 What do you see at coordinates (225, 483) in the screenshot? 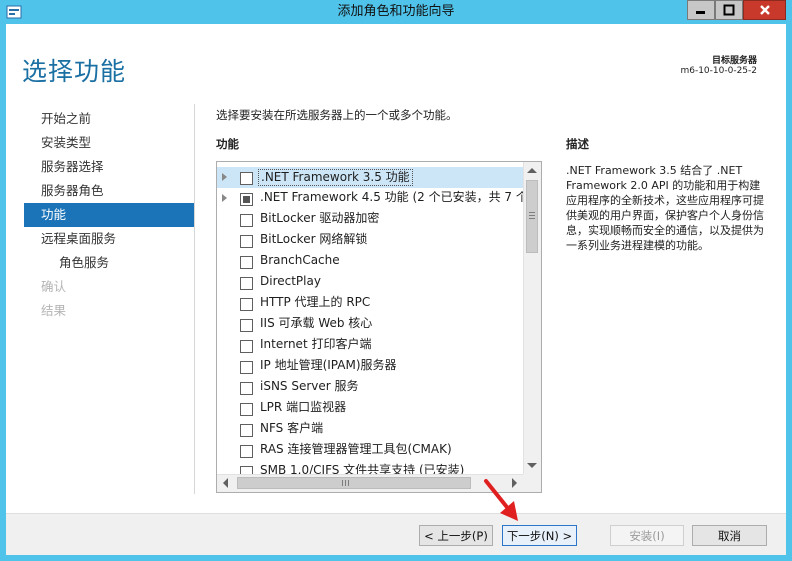
I see `scroll-left-arrow-icon` at bounding box center [225, 483].